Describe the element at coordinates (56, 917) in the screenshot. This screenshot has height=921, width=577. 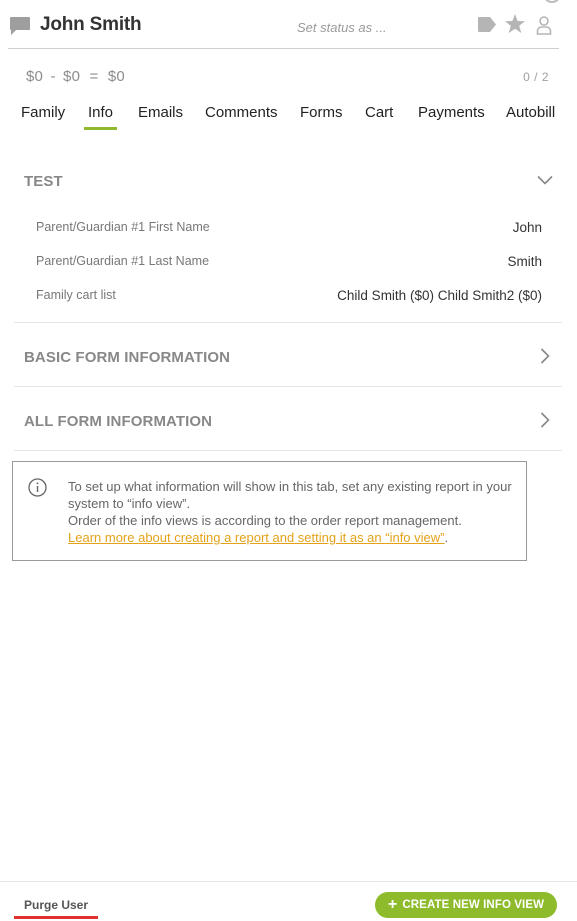
I see `purge-user-underline` at that location.